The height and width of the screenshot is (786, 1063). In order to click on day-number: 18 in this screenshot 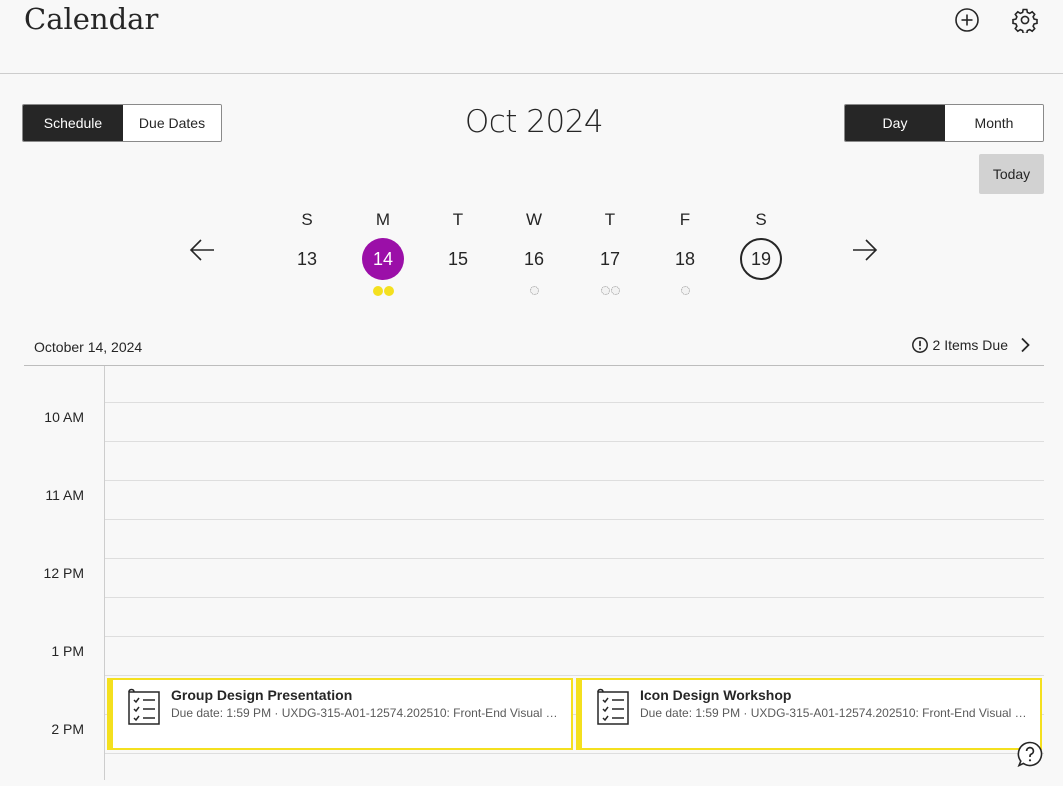, I will do `click(685, 259)`.